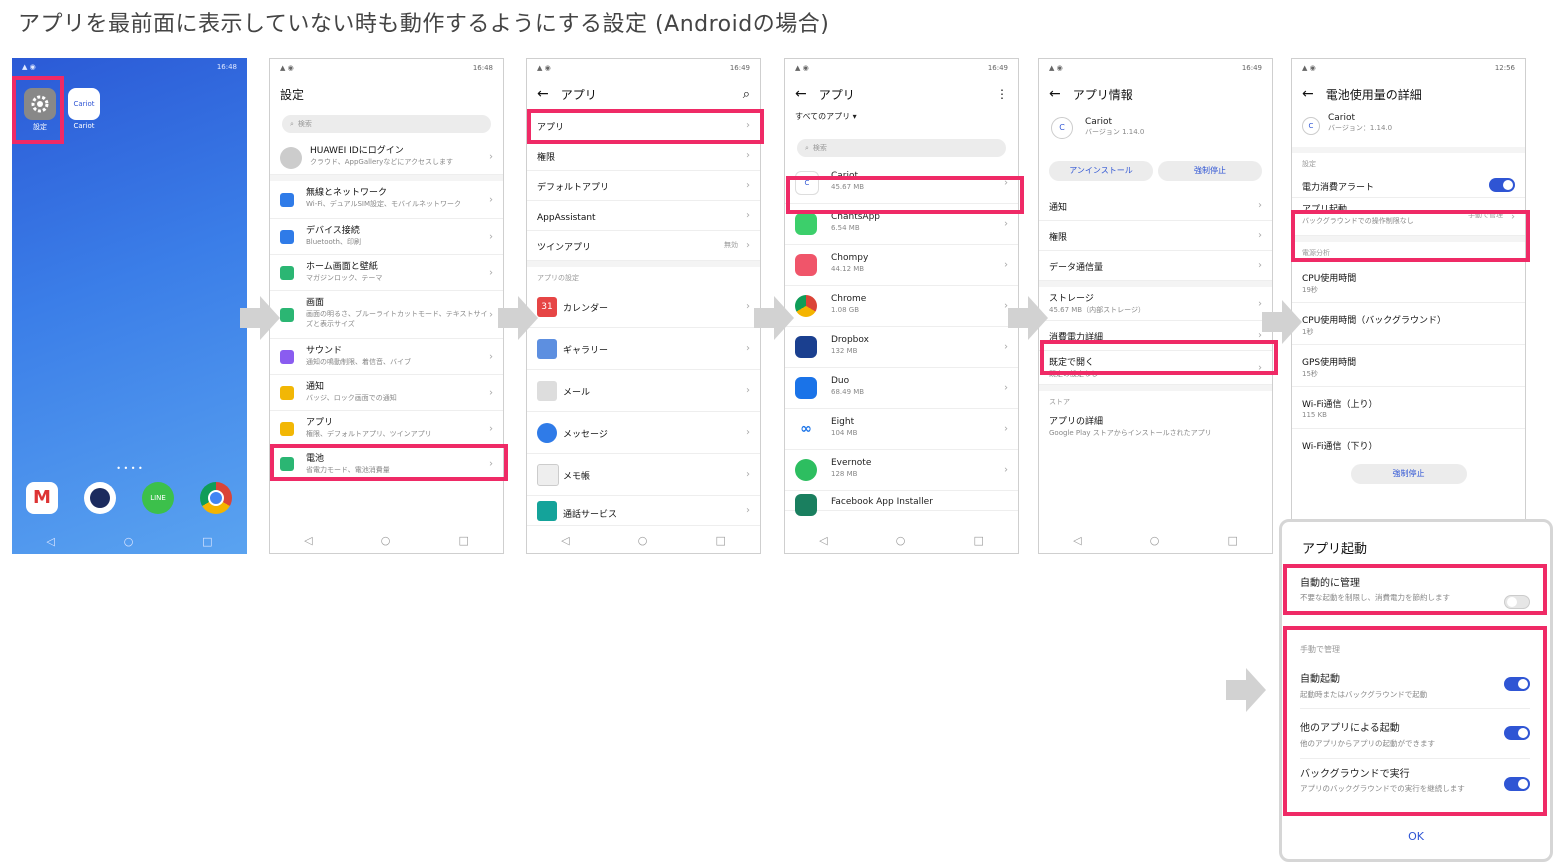 The height and width of the screenshot is (866, 1557). Describe the element at coordinates (100, 498) in the screenshot. I see `camera-icon` at that location.